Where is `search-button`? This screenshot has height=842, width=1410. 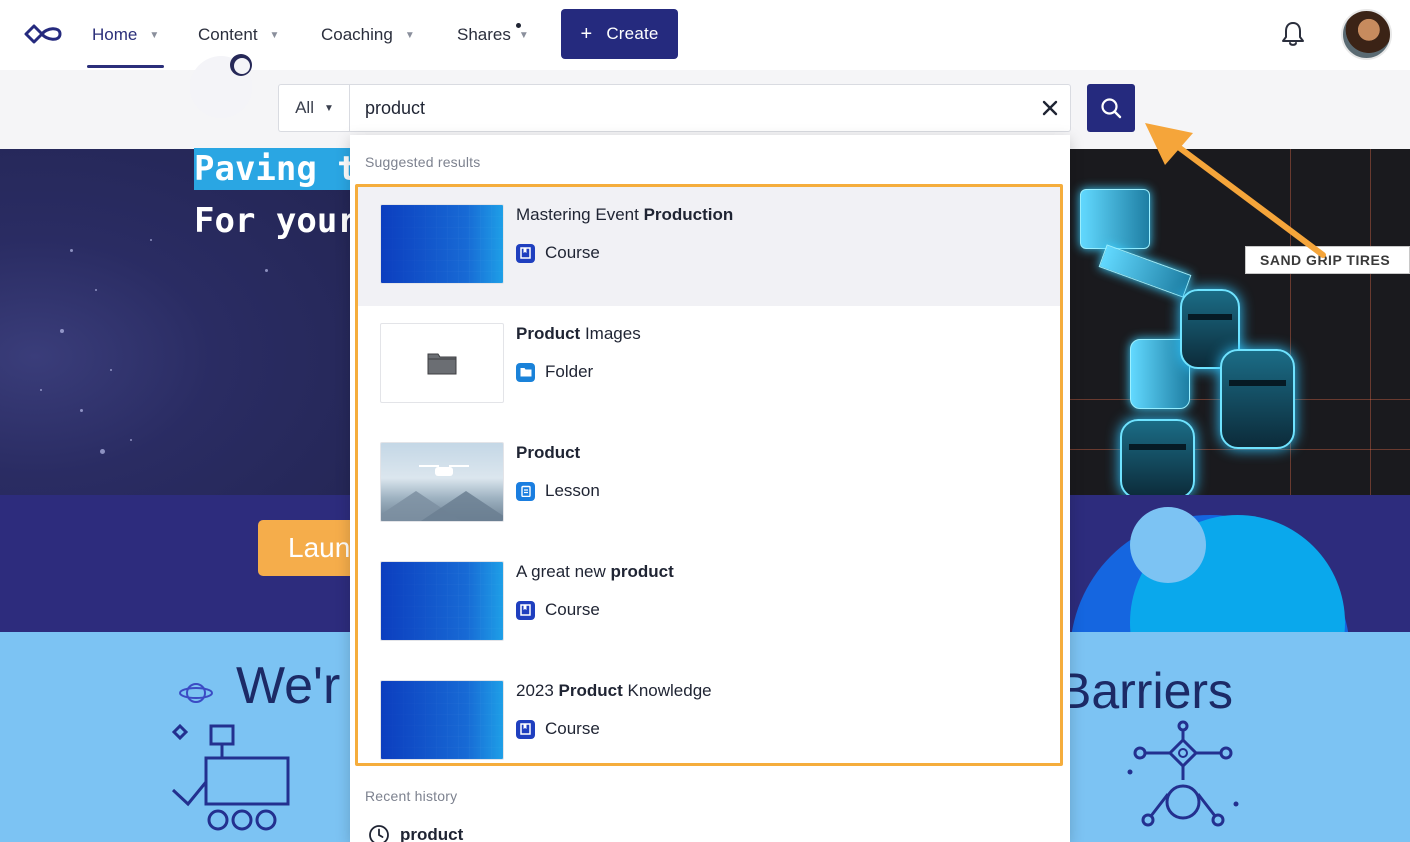 search-button is located at coordinates (1111, 108).